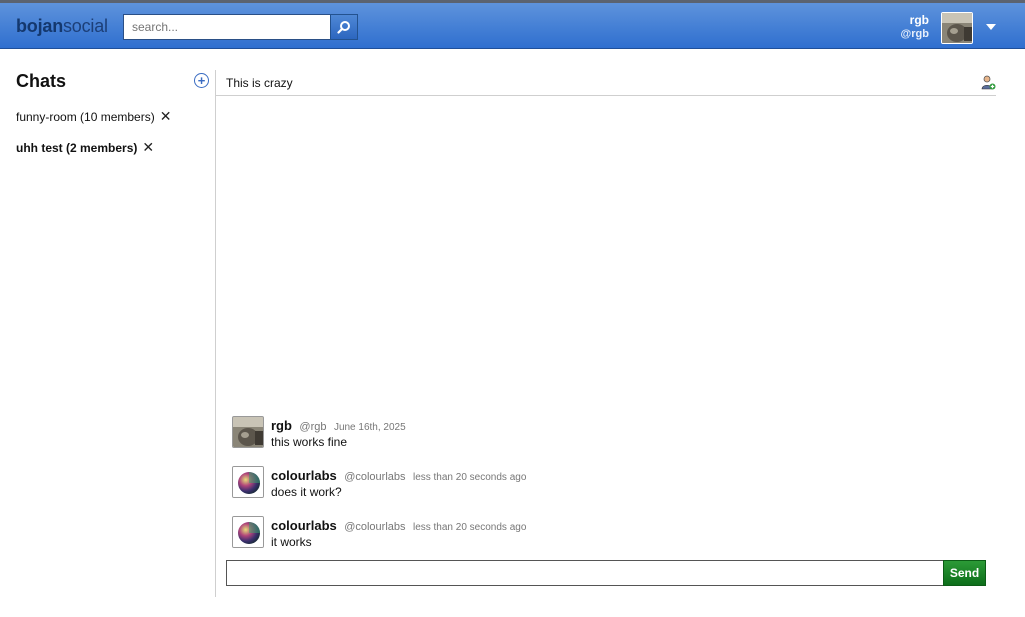 The image size is (1025, 617). I want to click on chat-header-divider, so click(606, 95).